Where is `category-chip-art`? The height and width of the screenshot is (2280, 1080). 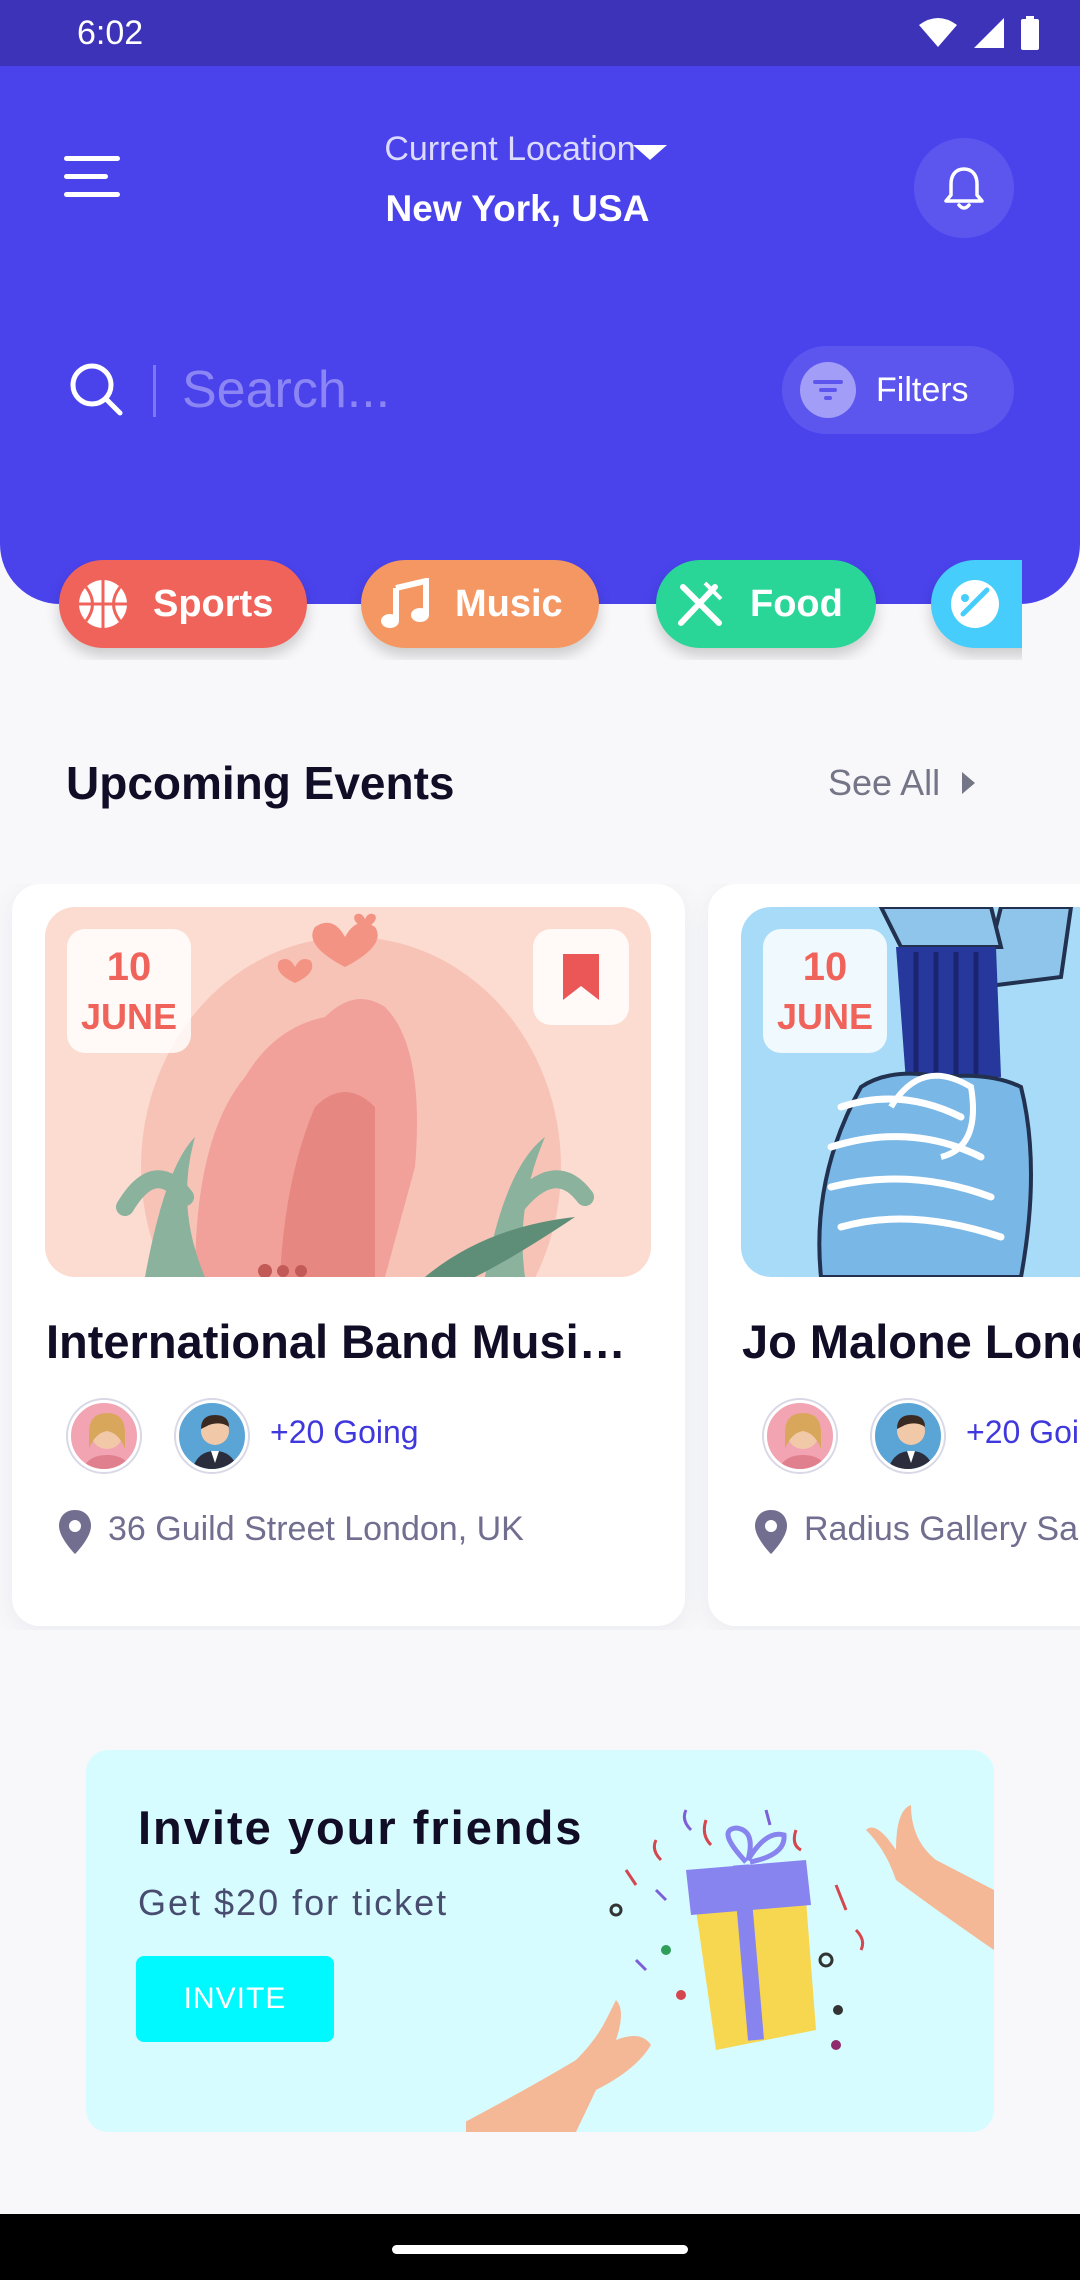 category-chip-art is located at coordinates (976, 604).